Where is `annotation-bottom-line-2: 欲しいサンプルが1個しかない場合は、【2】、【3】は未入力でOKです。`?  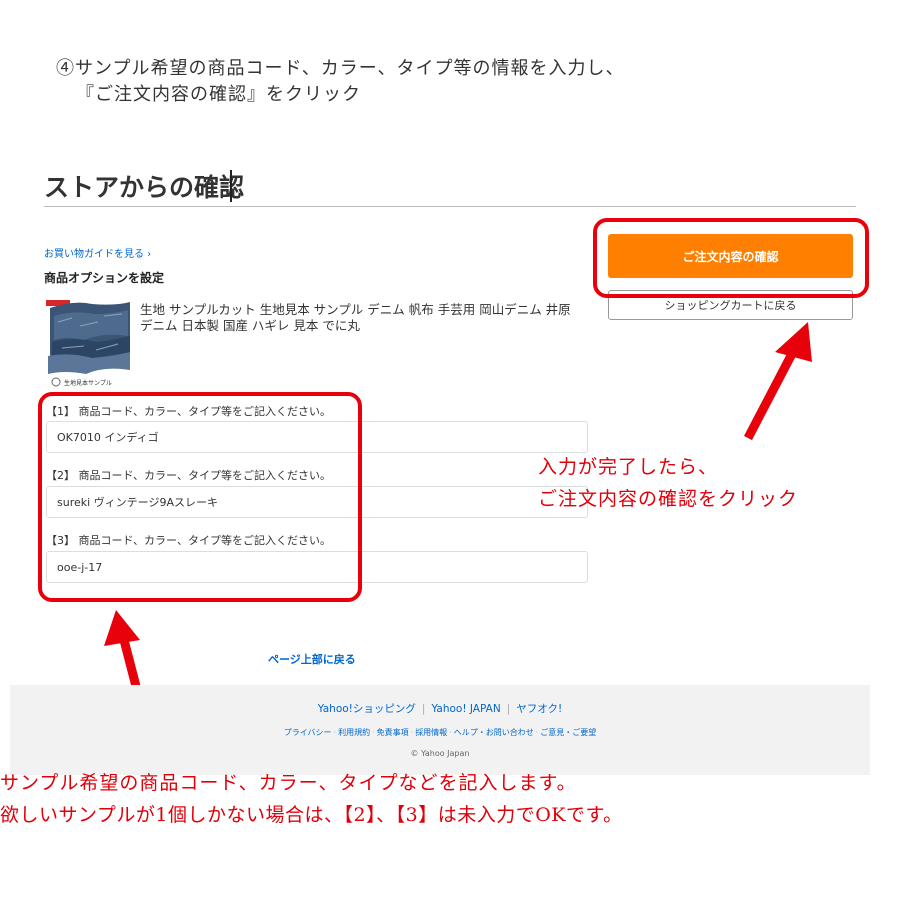
annotation-bottom-line-2: 欲しいサンプルが1個しかない場合は、【2】、【3】は未入力でOKです。 is located at coordinates (311, 815).